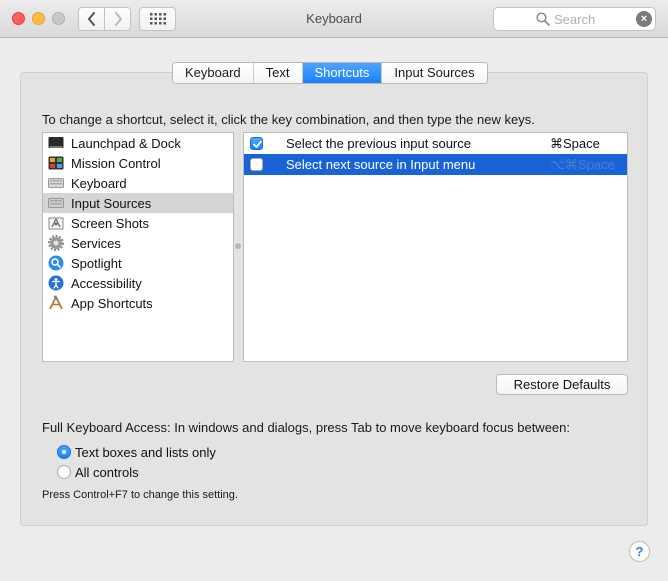  I want to click on search-icon, so click(543, 19).